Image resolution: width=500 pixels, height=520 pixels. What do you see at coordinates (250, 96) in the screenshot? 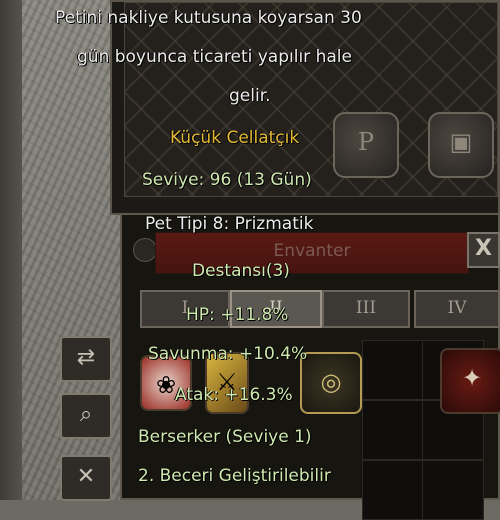
I see `tooltip-description-line-3: gelir.` at bounding box center [250, 96].